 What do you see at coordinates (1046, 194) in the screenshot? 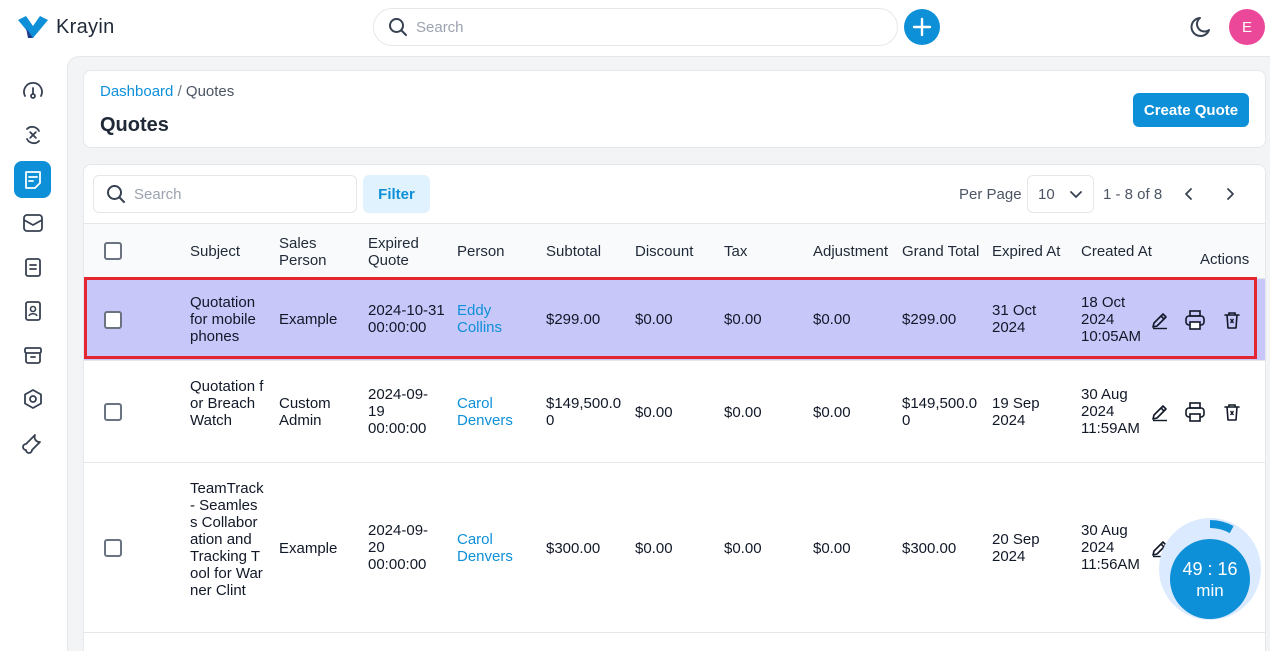
I see `per-page-value: 10` at bounding box center [1046, 194].